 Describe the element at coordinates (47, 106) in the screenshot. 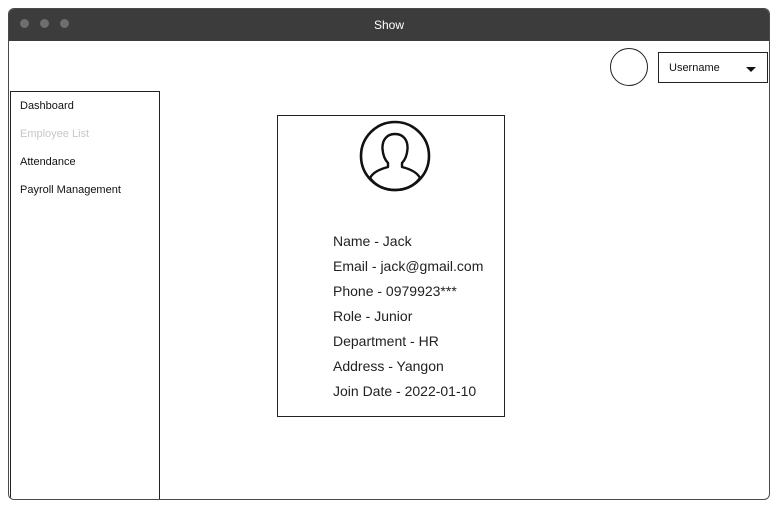

I see `sidebar-item-dashboard: Dashboard` at that location.